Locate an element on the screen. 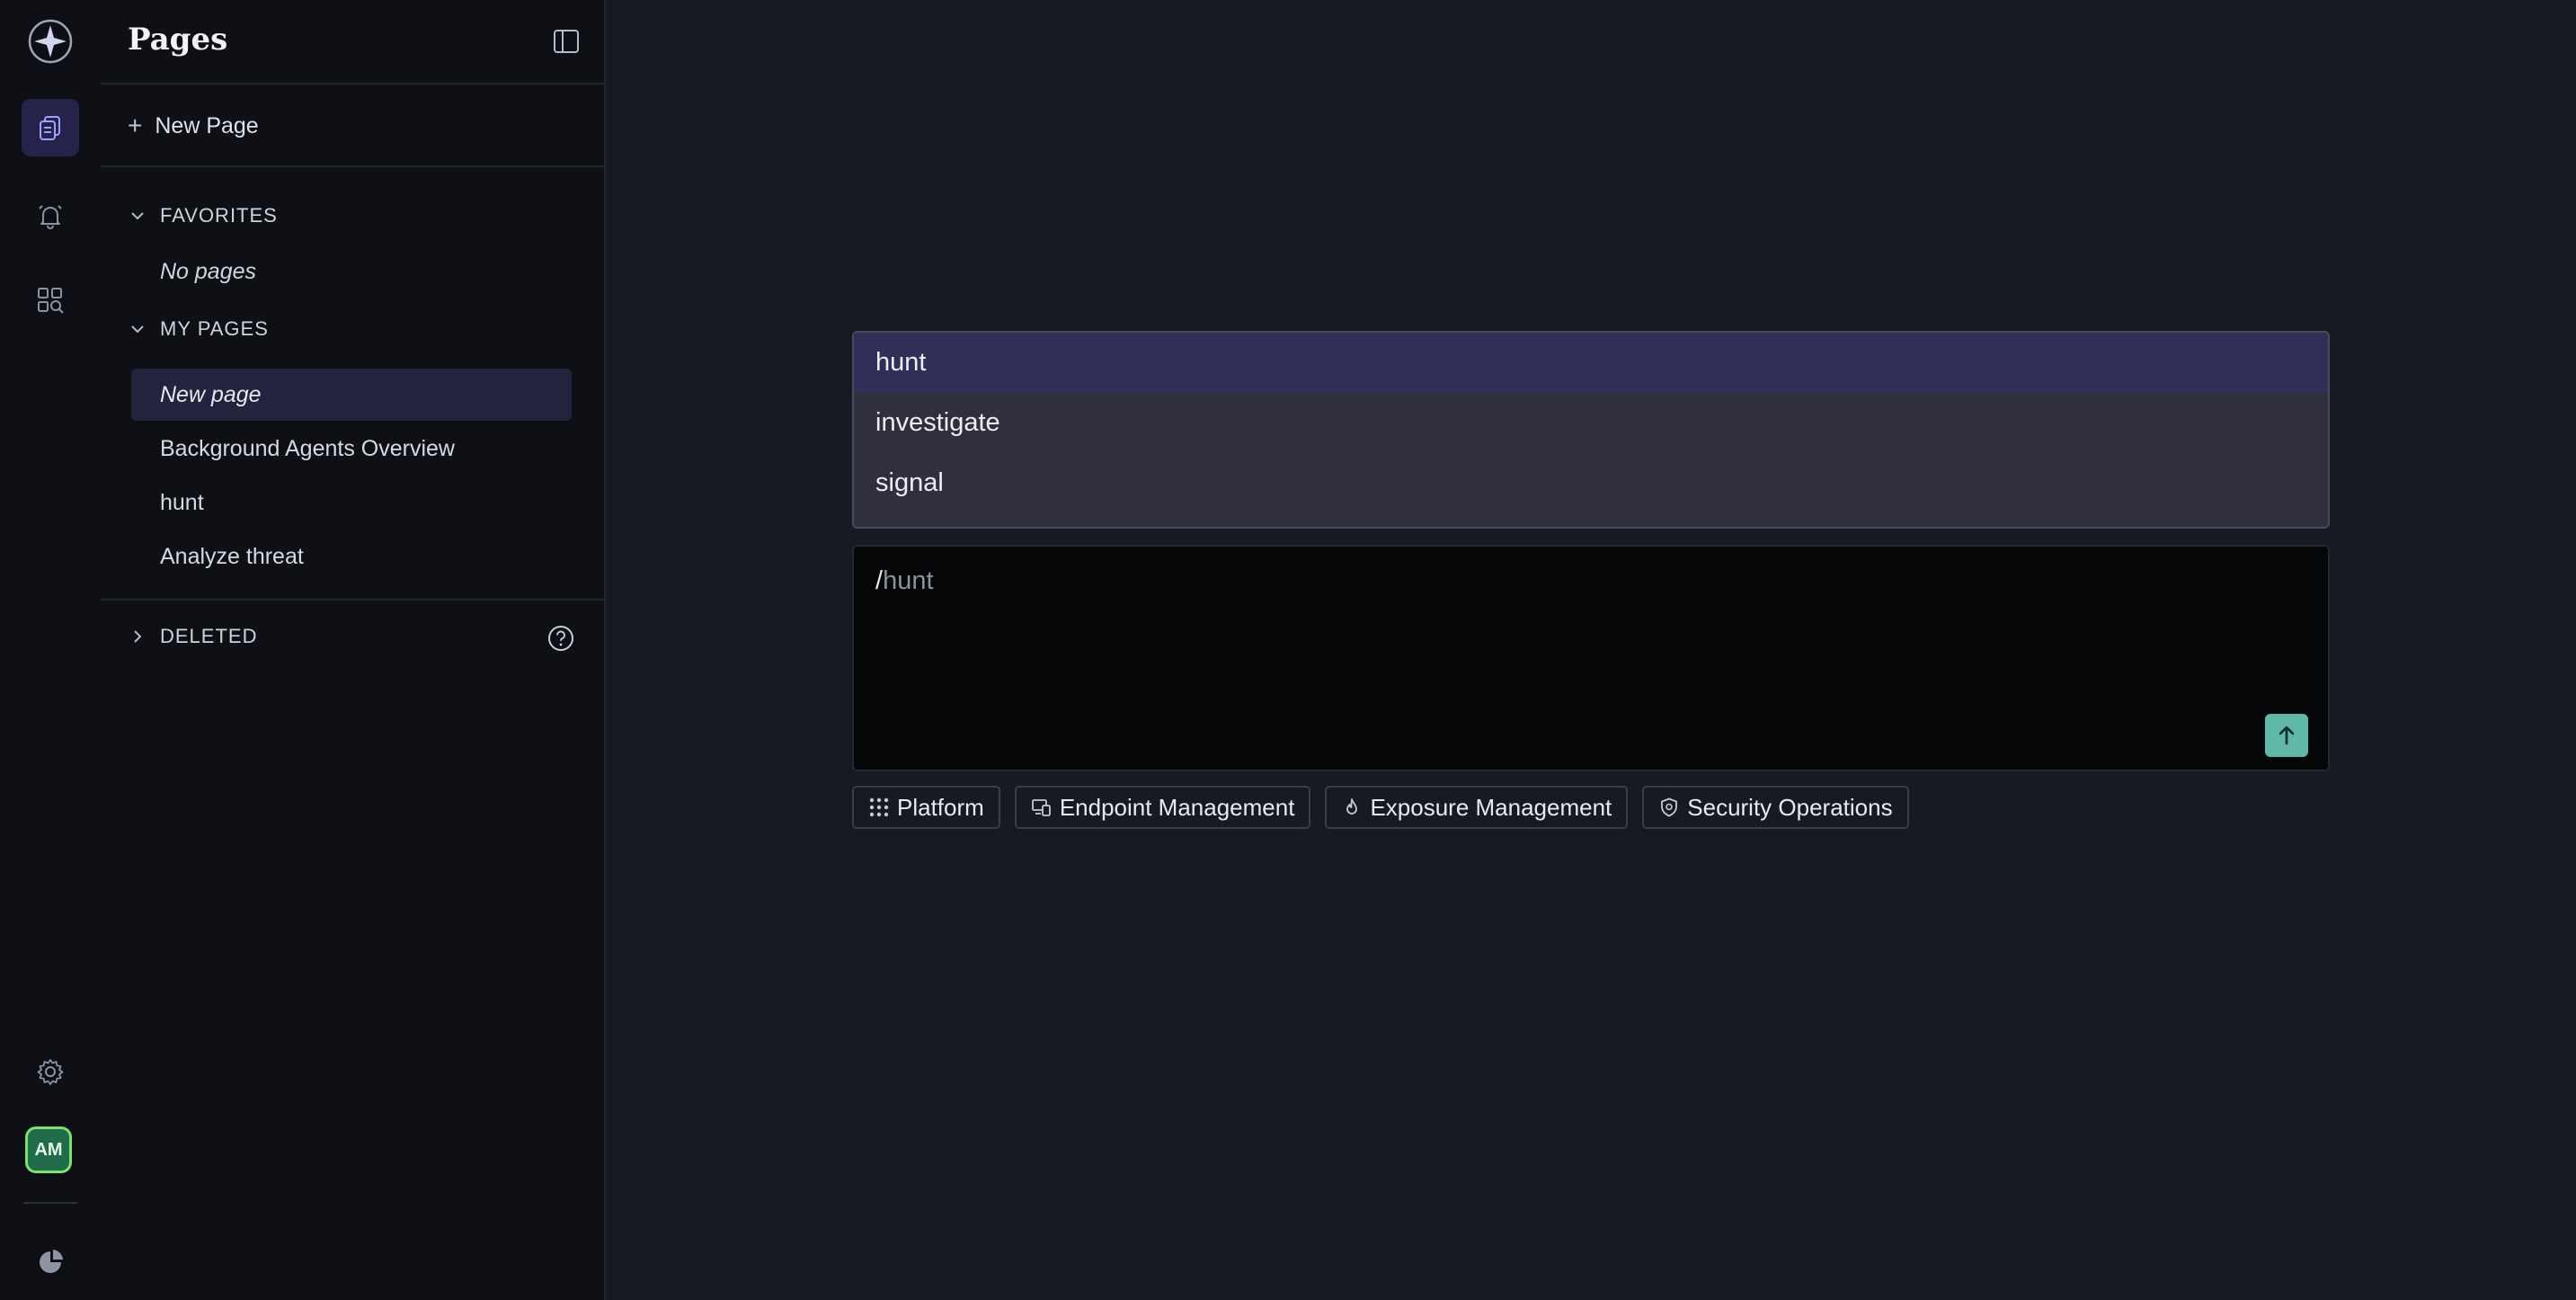 This screenshot has height=1300, width=2576. chart-pie-icon is located at coordinates (51, 1261).